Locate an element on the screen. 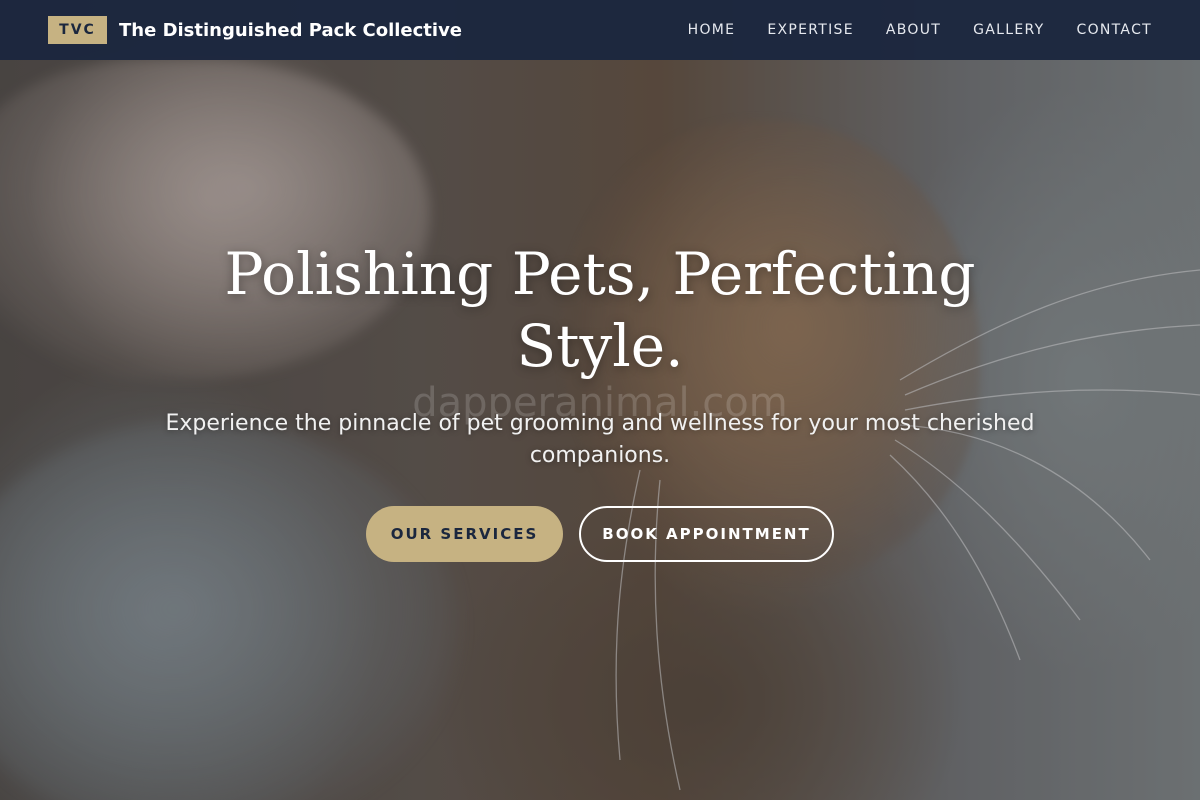  hero-headline: Polishing Pets, Perfecting Style. is located at coordinates (600, 310).